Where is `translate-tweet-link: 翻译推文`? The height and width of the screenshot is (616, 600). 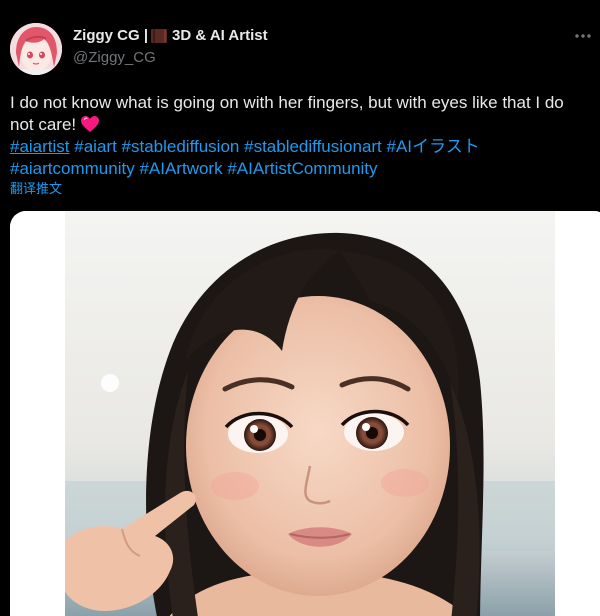
translate-tweet-link: 翻译推文 is located at coordinates (36, 189).